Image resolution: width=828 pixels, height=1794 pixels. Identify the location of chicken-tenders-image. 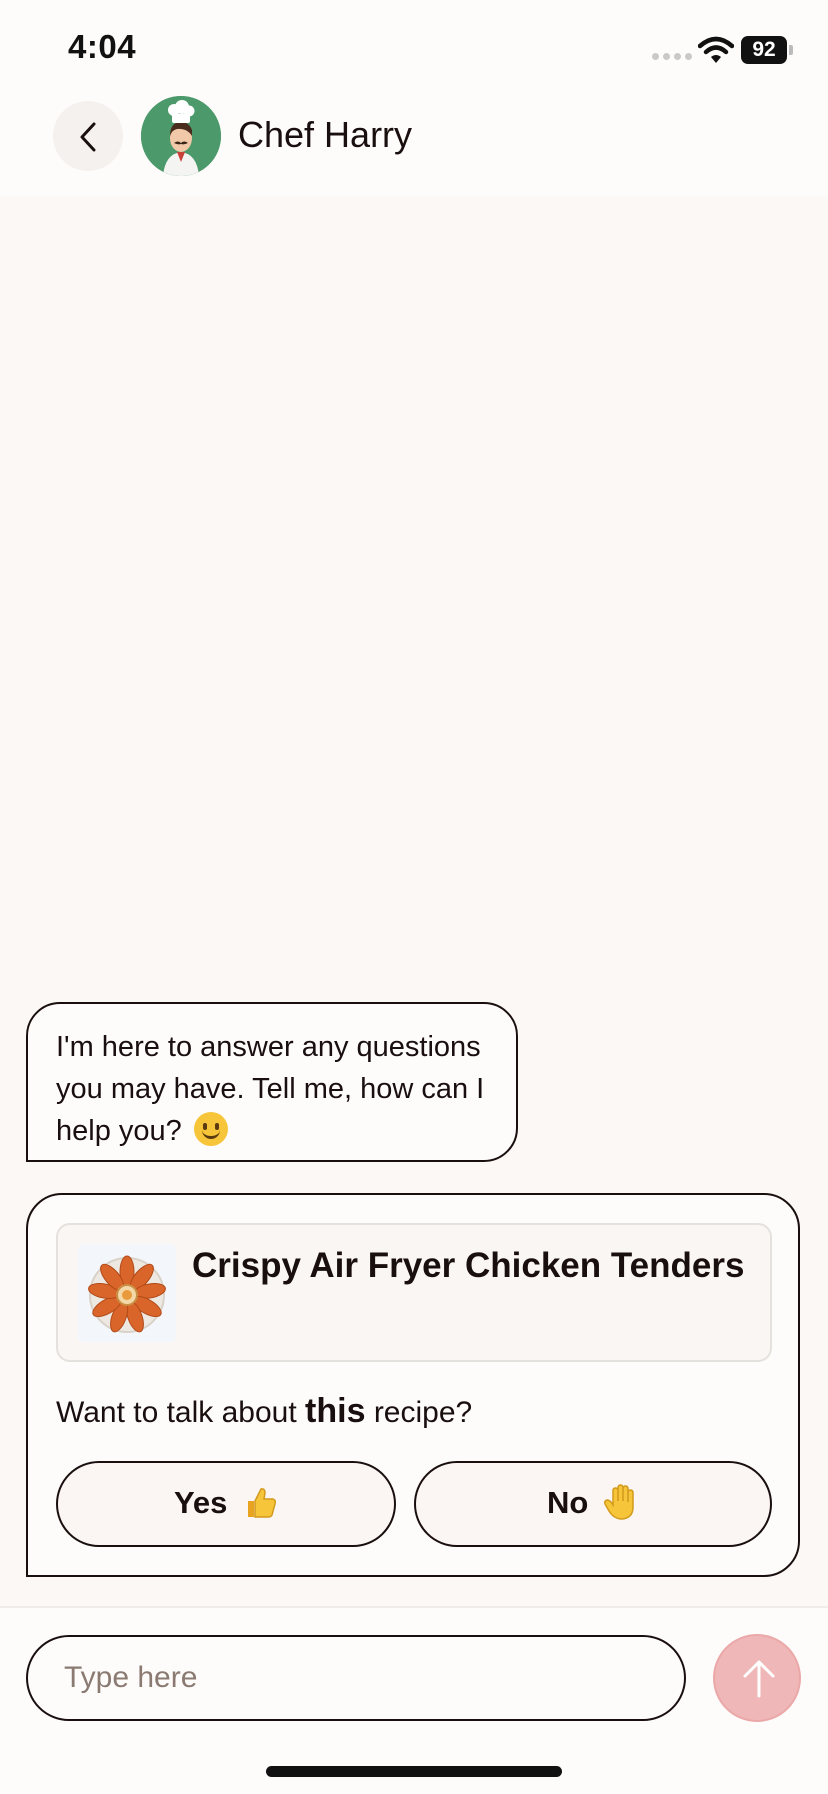
(127, 1293).